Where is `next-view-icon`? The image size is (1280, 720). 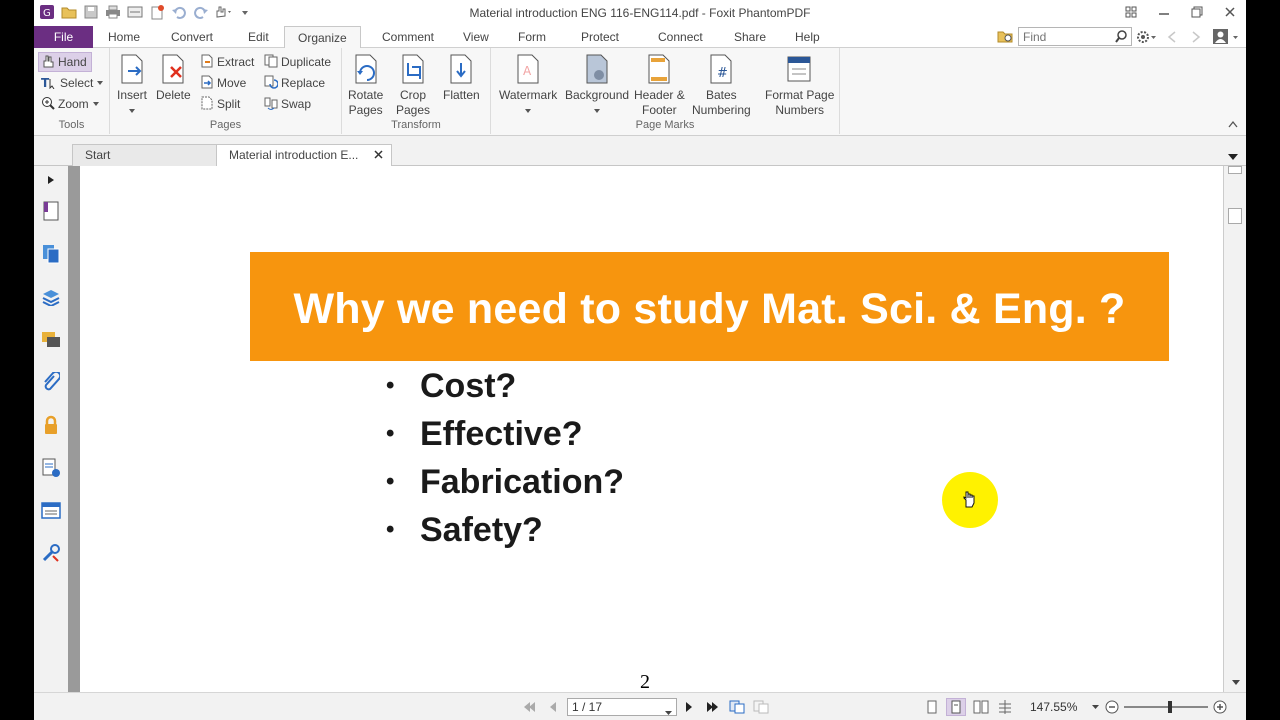
next-view-icon is located at coordinates (761, 707).